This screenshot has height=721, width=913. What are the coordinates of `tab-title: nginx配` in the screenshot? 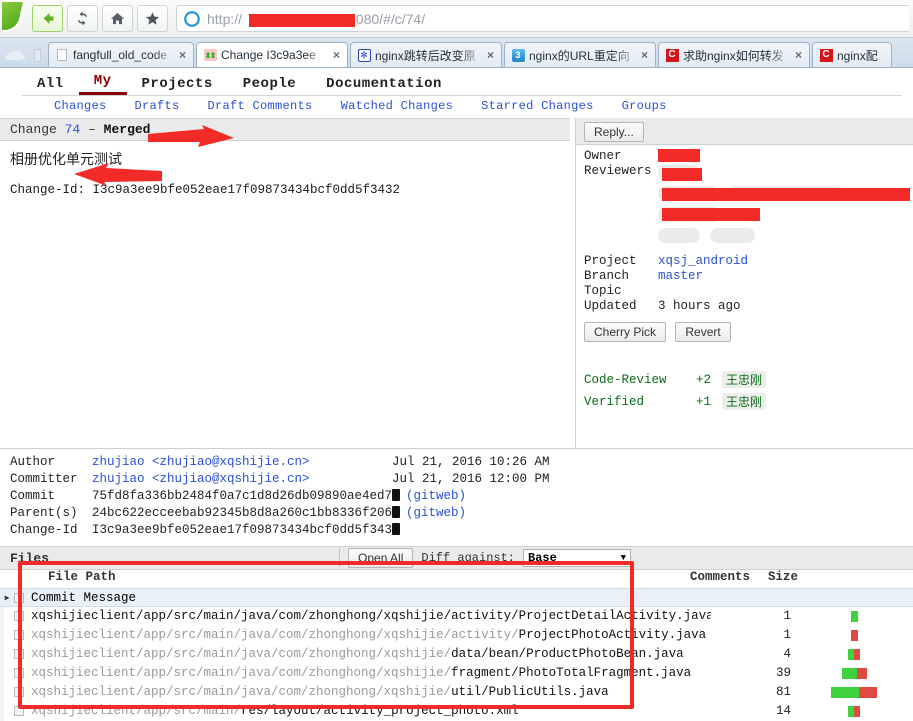 It's located at (857, 55).